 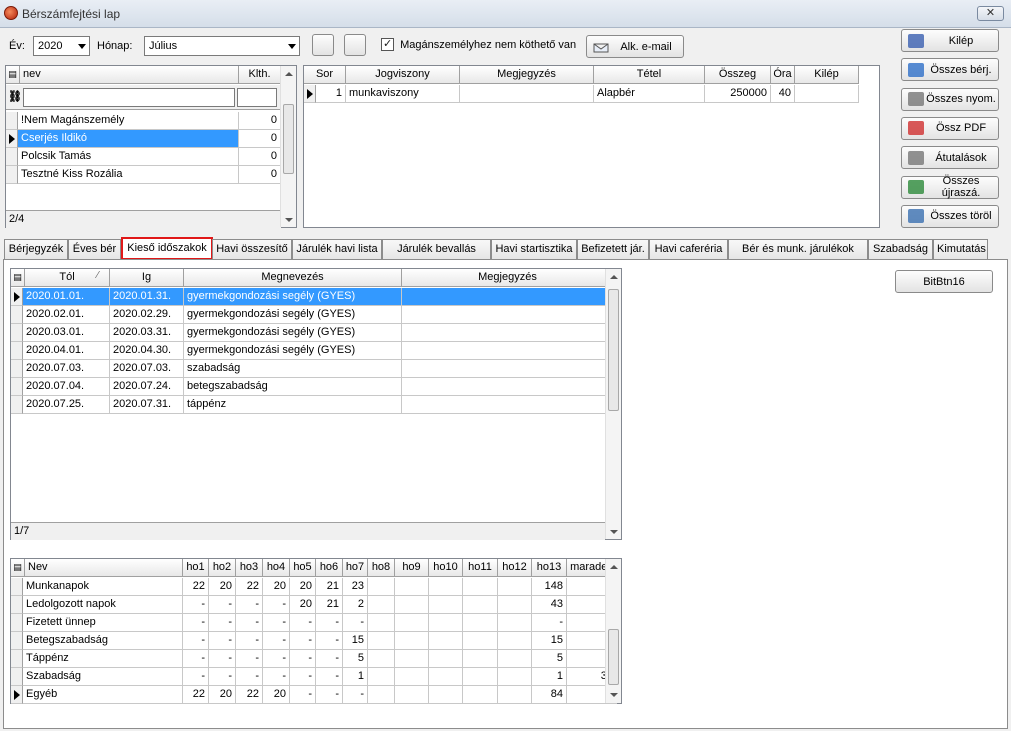 I want to click on checkbox-checked-icon, so click(x=387, y=44).